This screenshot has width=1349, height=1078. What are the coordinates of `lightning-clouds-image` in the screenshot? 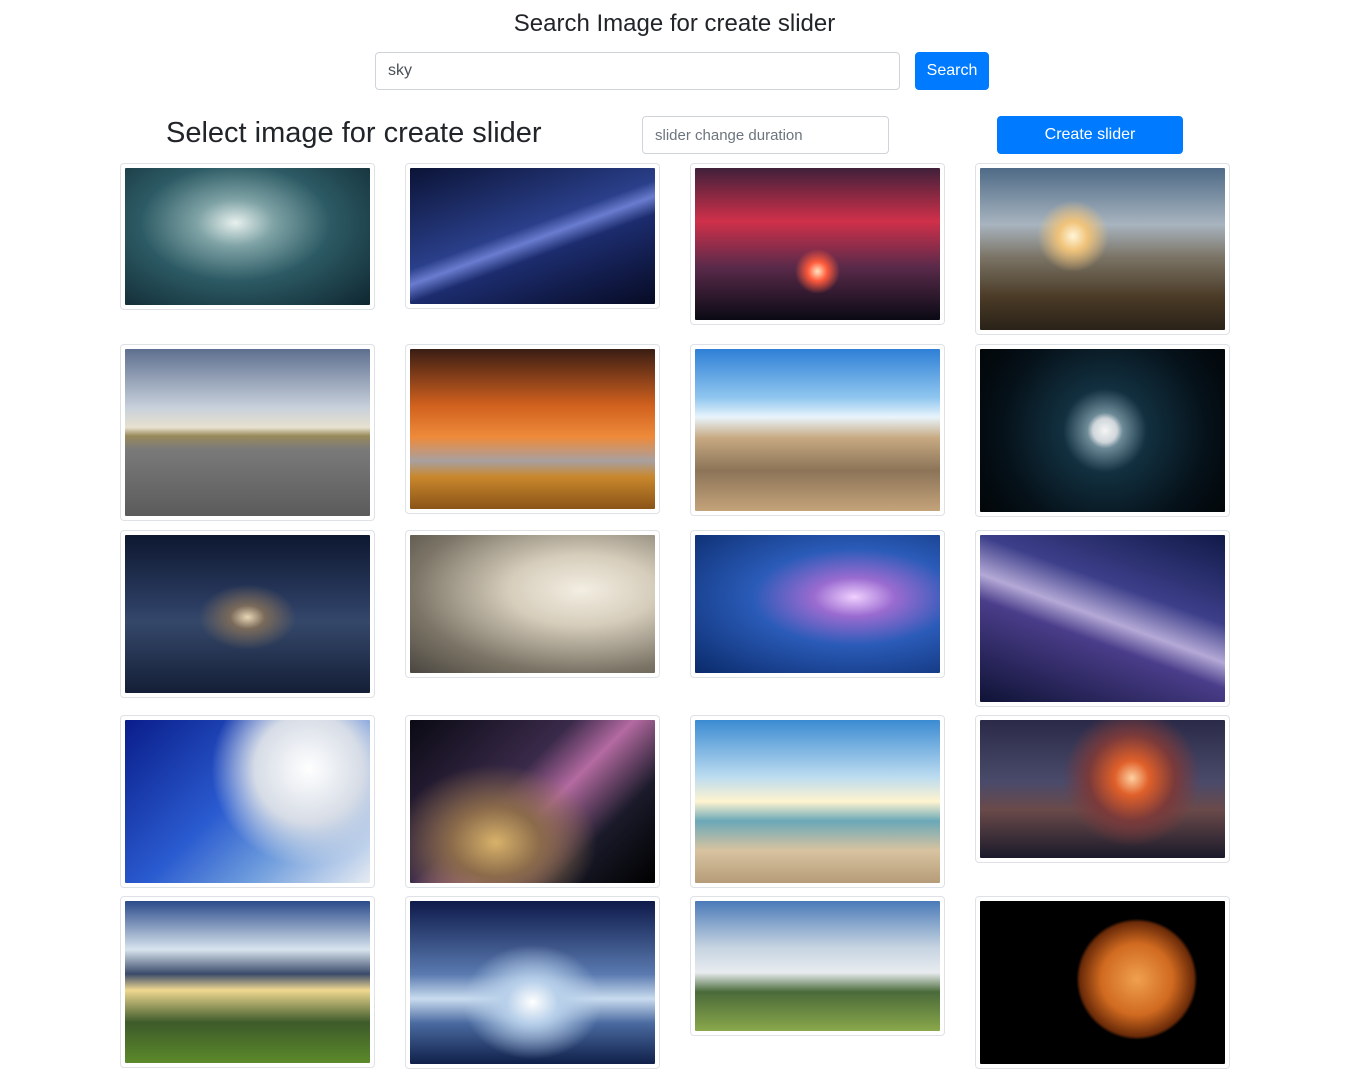 It's located at (817, 604).